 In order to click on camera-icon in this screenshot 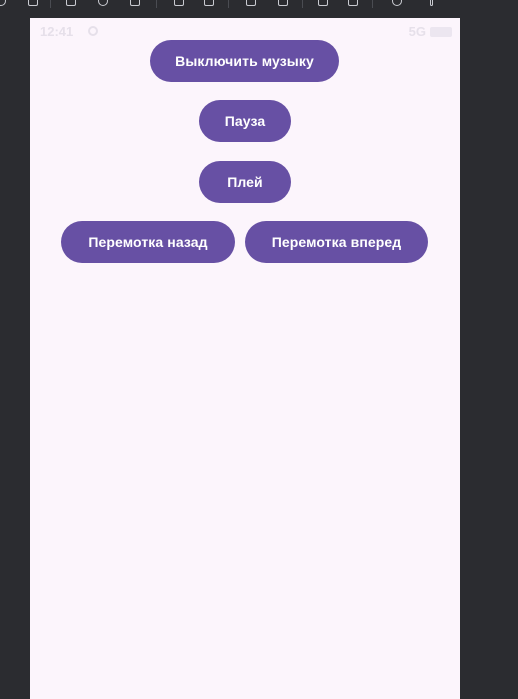, I will do `click(251, 3)`.